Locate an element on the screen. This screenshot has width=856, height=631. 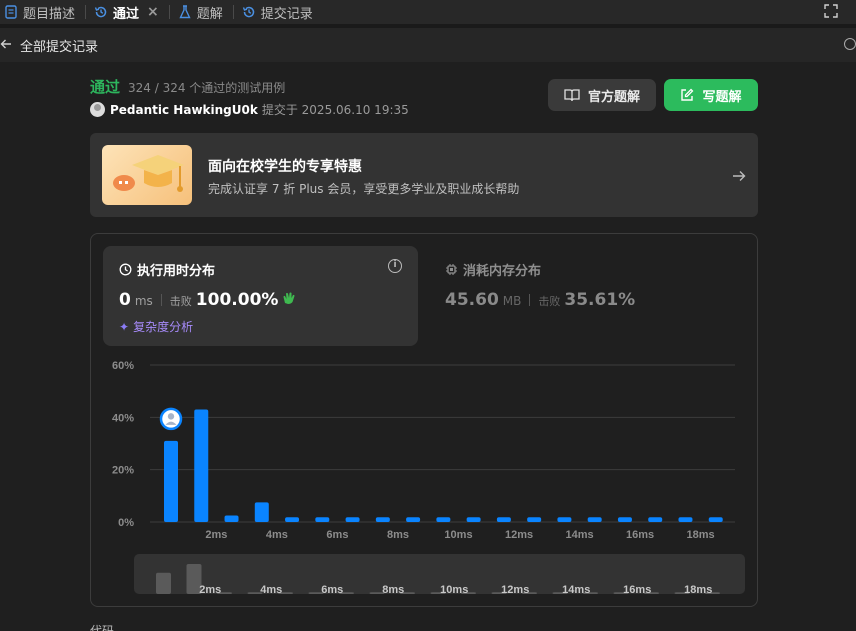
mini-chart: 2ms 4ms 6ms 8ms 10ms 12ms 14ms 16ms 18ms is located at coordinates (439, 575).